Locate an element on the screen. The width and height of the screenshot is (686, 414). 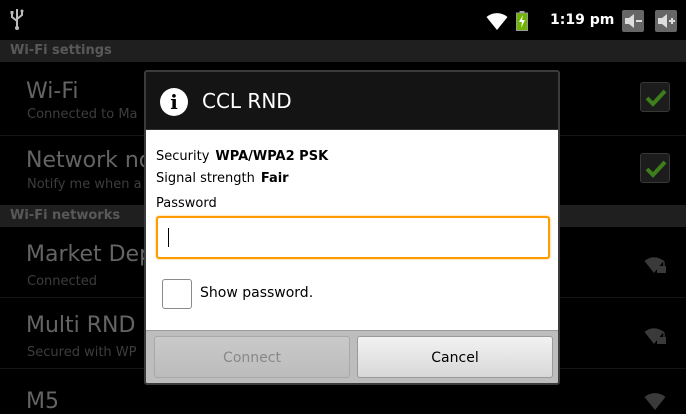
info-icon: i is located at coordinates (174, 102).